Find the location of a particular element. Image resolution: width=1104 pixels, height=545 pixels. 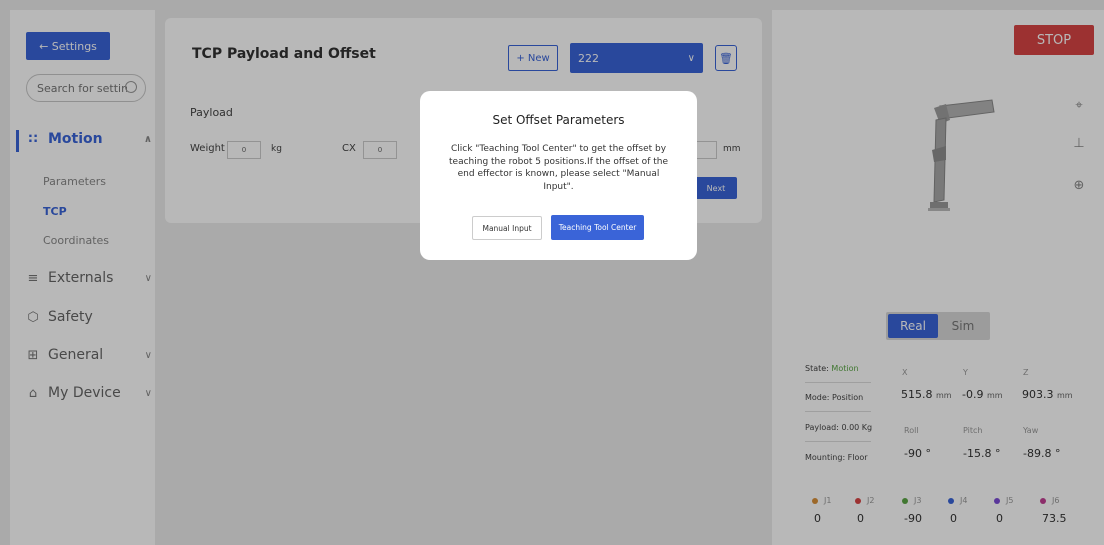

teaching-tool-center-button: Teaching Tool Center is located at coordinates (597, 227).